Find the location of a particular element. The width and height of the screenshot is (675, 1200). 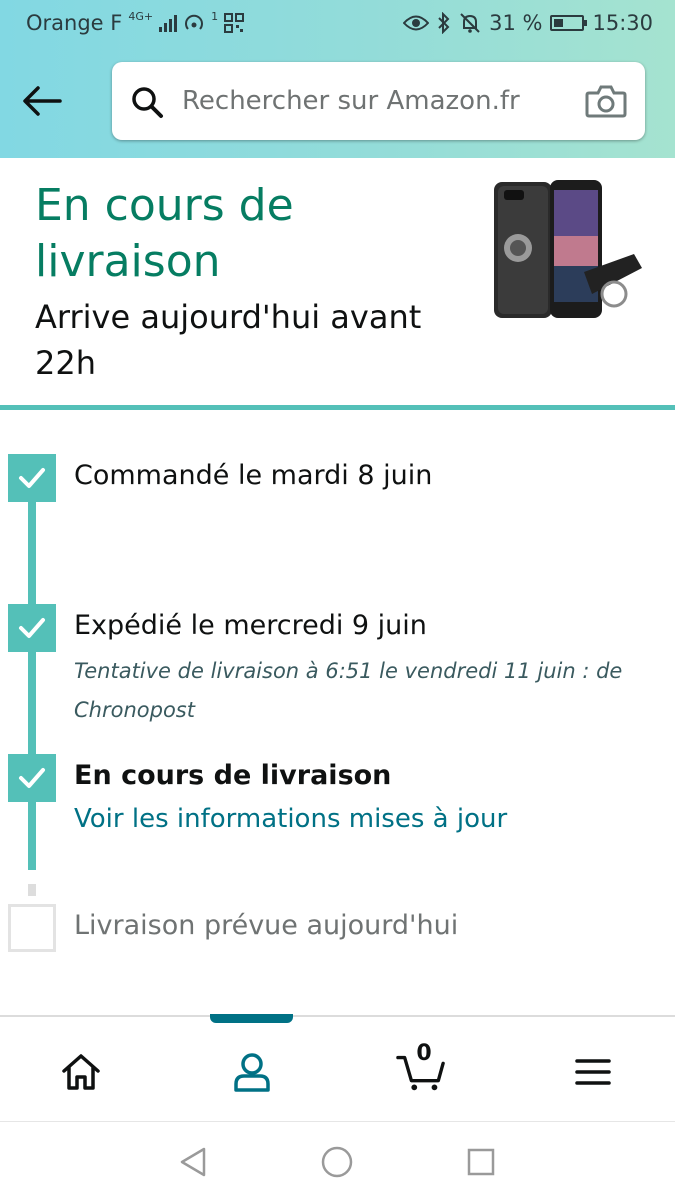

network-type: 4G+ is located at coordinates (141, 16).